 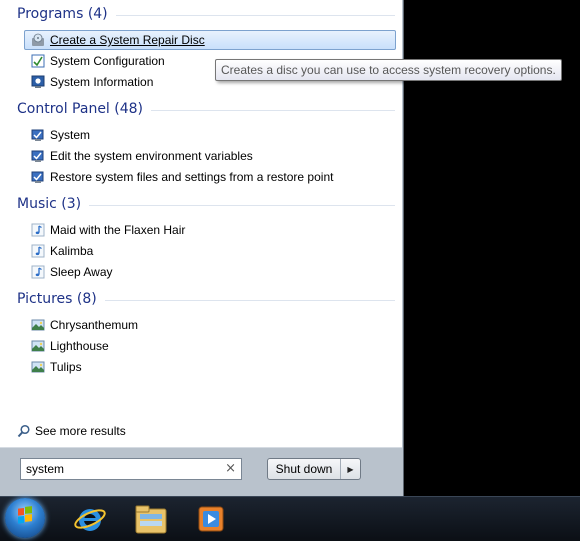 I want to click on result-label: Edit the system environment variables, so click(x=151, y=156).